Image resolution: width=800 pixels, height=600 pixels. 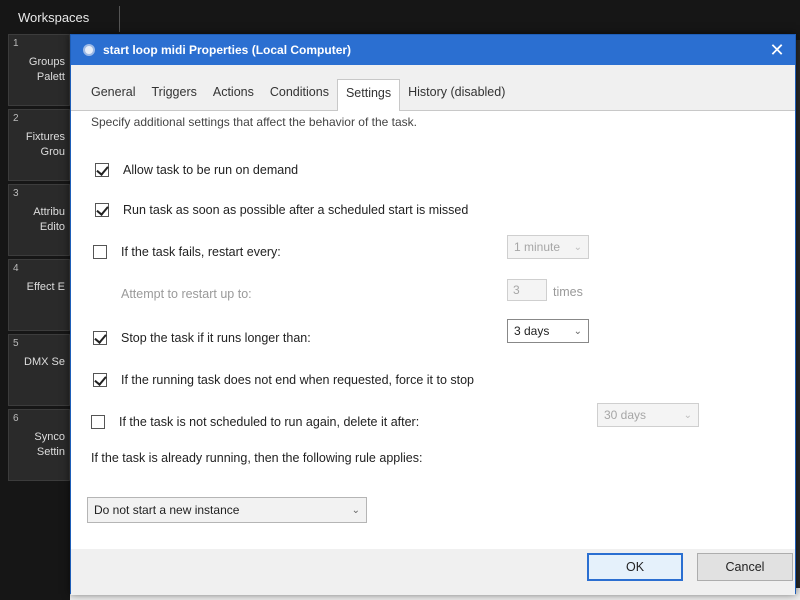 What do you see at coordinates (216, 338) in the screenshot?
I see `stop-if-longer-label: Stop the task if it runs longer than:` at bounding box center [216, 338].